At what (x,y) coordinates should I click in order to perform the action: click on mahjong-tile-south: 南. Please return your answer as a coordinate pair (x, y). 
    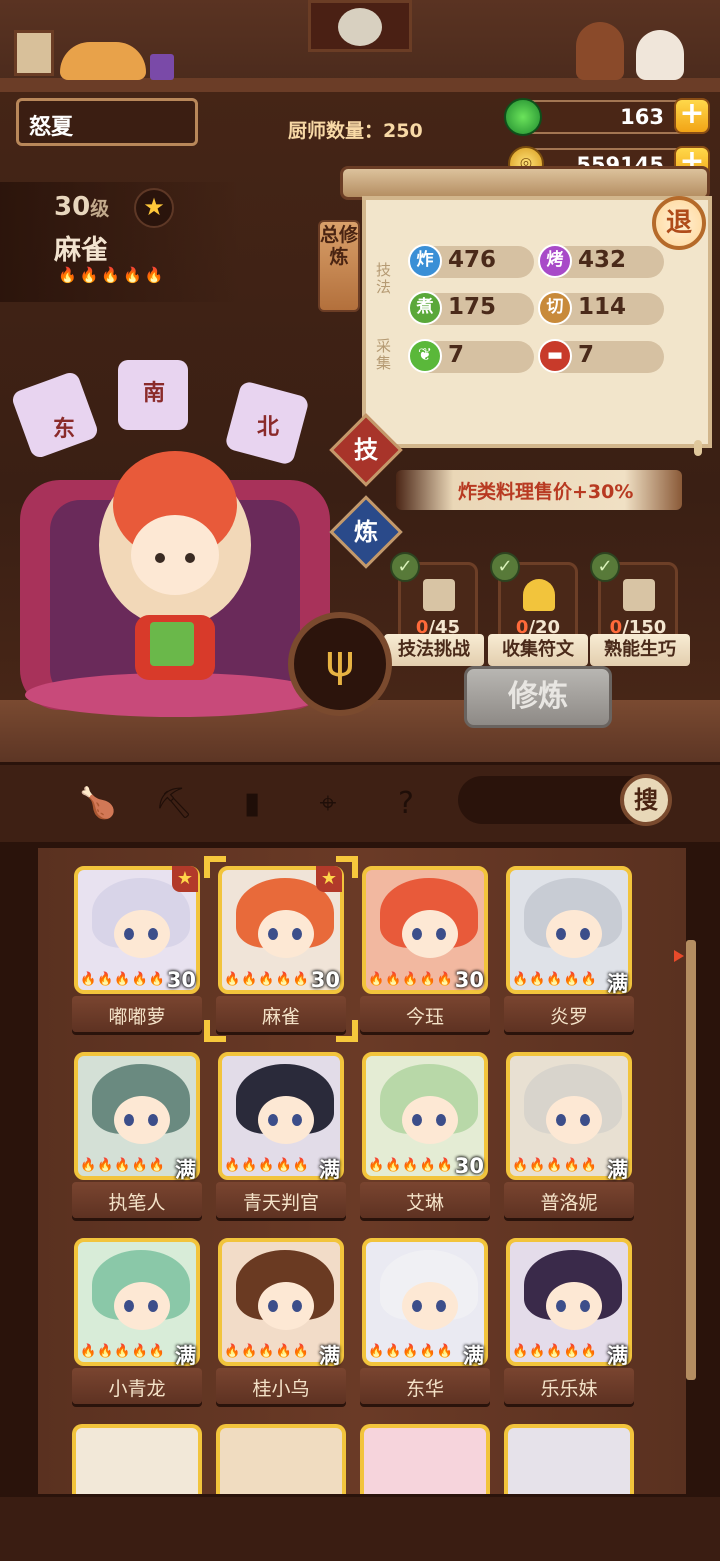
    Looking at the image, I should click on (153, 393).